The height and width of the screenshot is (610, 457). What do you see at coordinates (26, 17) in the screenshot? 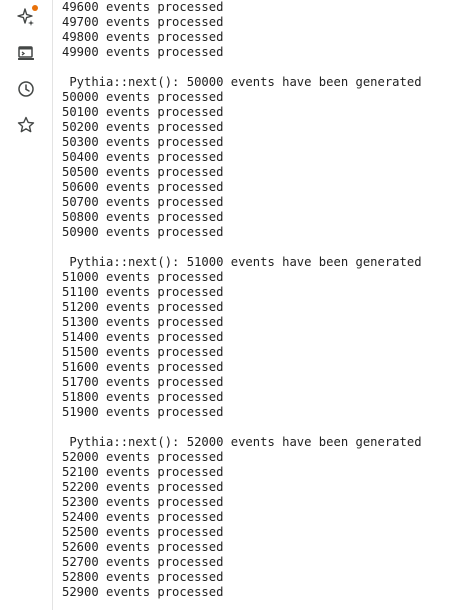
I see `gemini-sparkle-button` at bounding box center [26, 17].